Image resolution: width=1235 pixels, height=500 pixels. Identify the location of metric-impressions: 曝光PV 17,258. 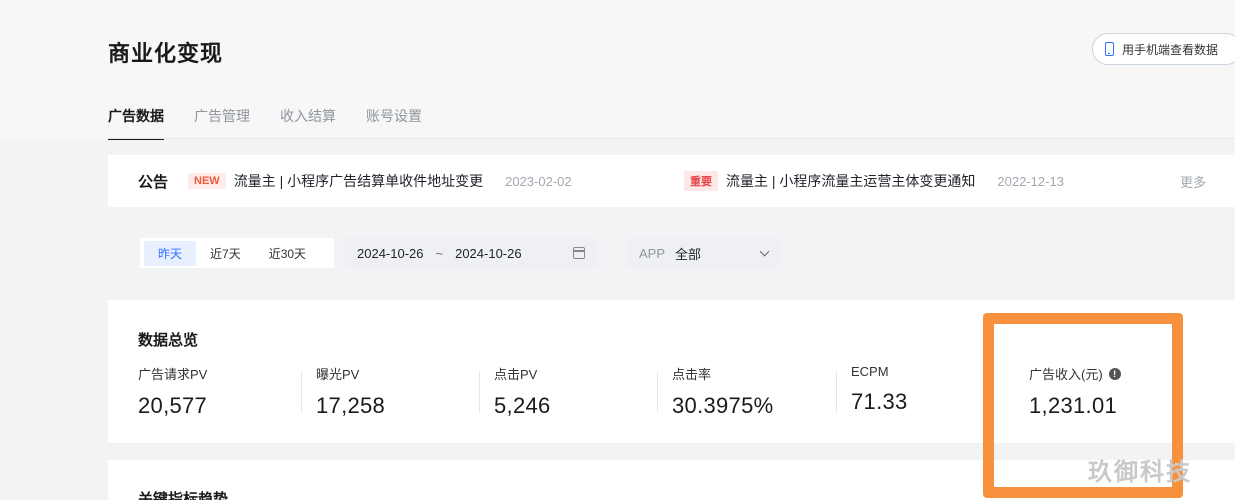
(350, 391).